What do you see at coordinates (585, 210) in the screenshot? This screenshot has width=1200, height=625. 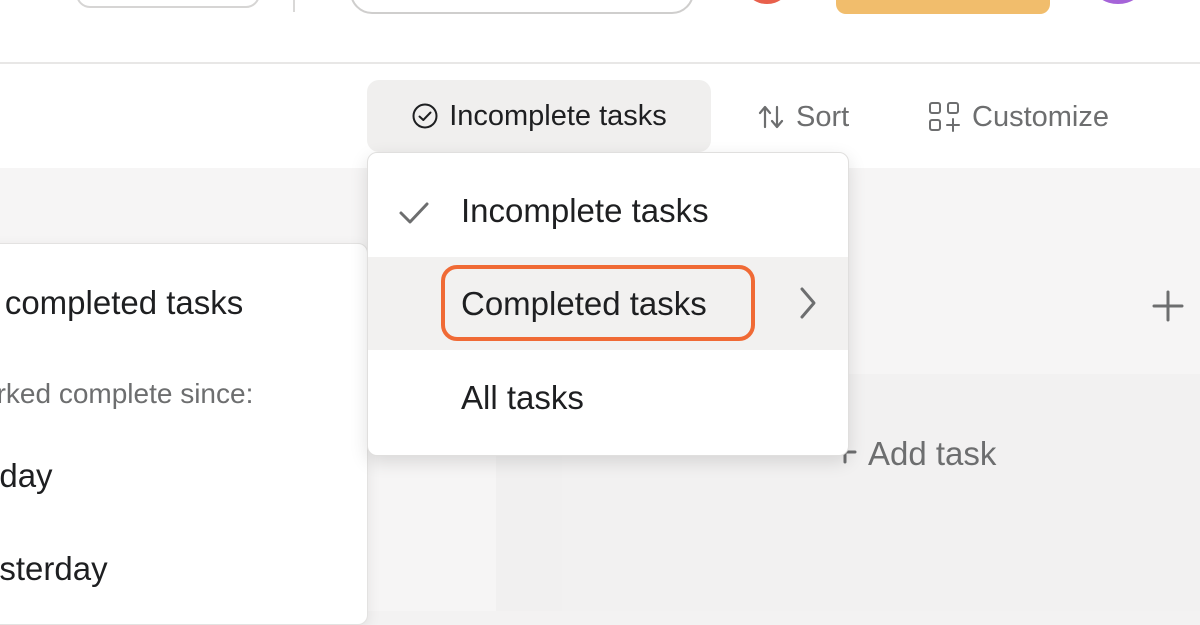 I see `menu-item-label: Incomplete tasks` at bounding box center [585, 210].